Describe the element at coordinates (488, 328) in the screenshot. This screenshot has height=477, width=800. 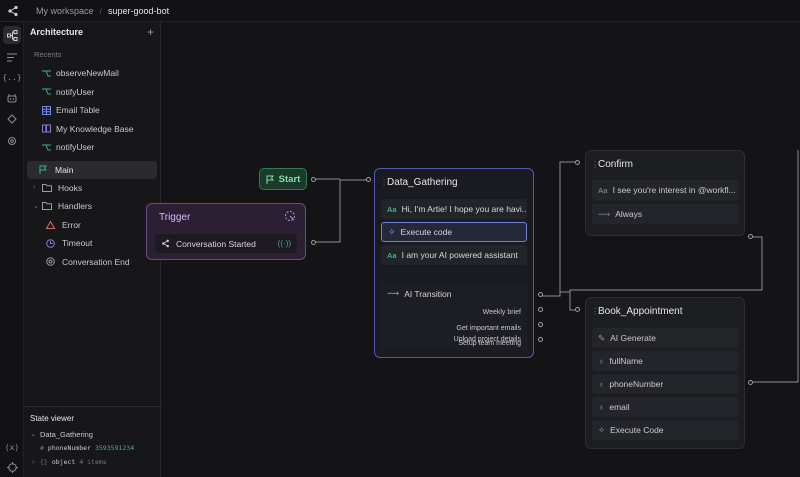
I see `choice-important-emails: Get important emails` at that location.